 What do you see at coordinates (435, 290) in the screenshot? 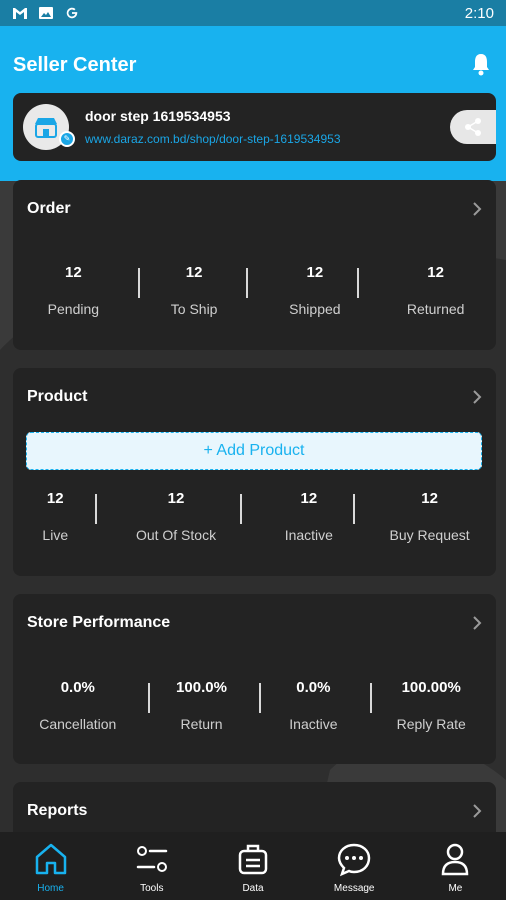
I see `order-stat-returned: 12 Returned` at bounding box center [435, 290].